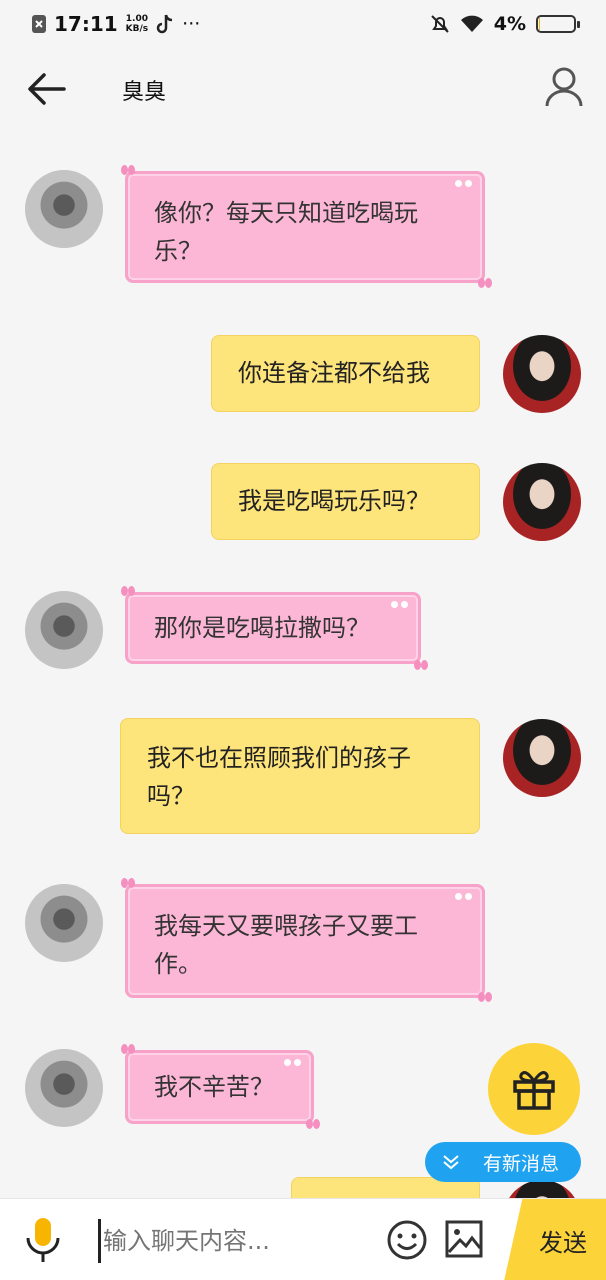  I want to click on smiley-icon, so click(407, 1240).